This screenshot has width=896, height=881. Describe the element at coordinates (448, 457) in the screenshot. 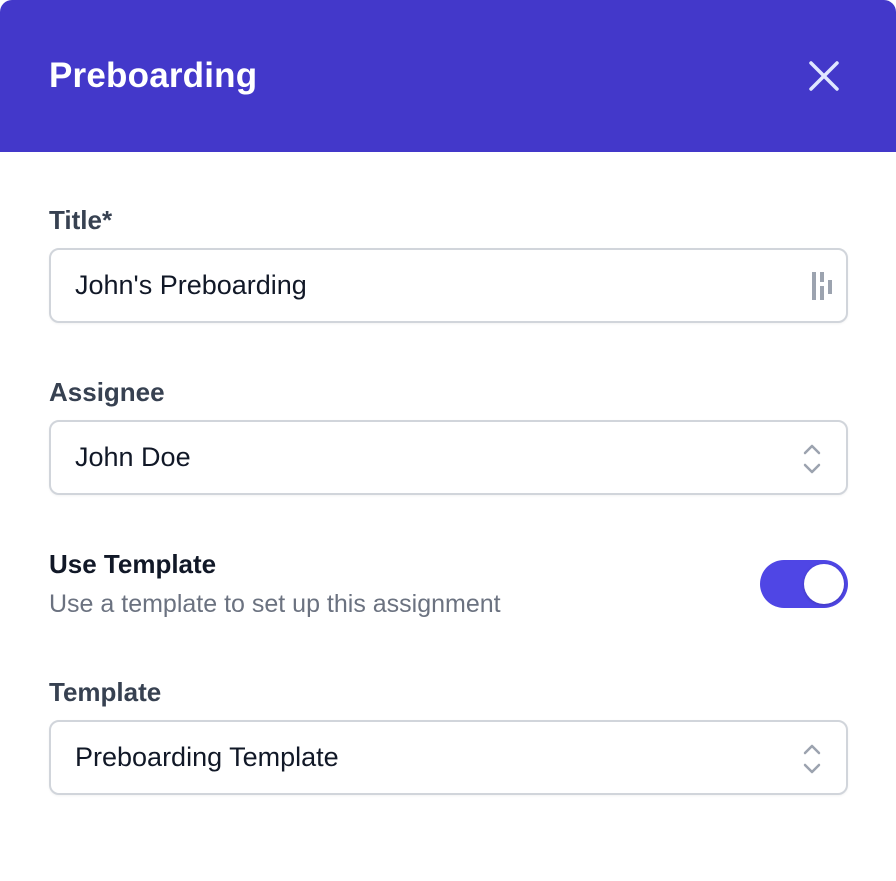

I see `assignee-select: John Doe` at that location.